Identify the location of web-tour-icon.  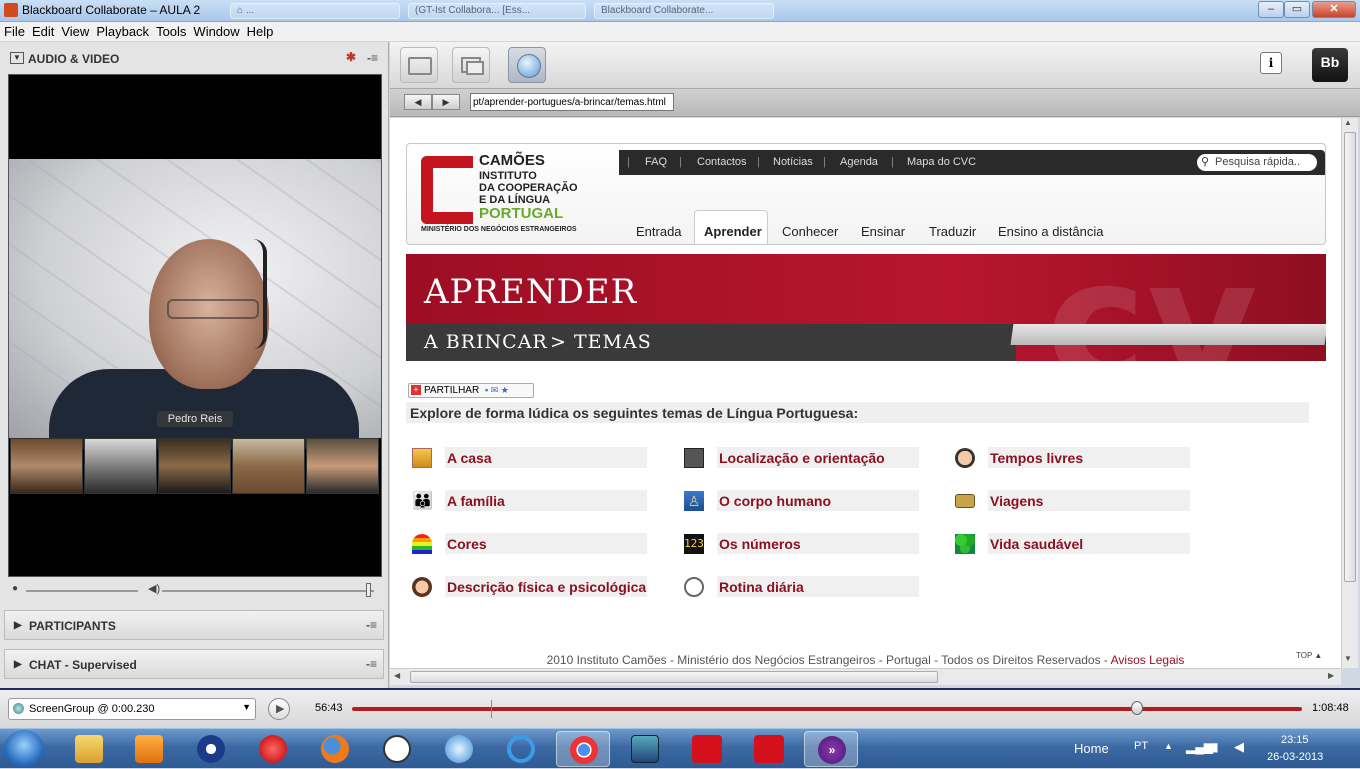
(527, 65).